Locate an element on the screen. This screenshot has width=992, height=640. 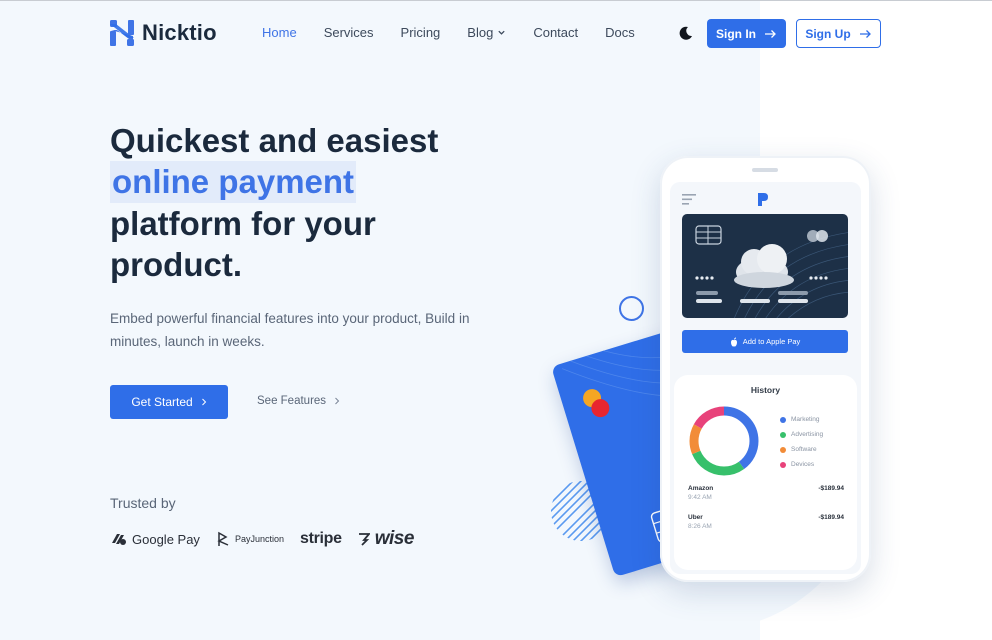
headline-line-4: product. is located at coordinates (176, 264).